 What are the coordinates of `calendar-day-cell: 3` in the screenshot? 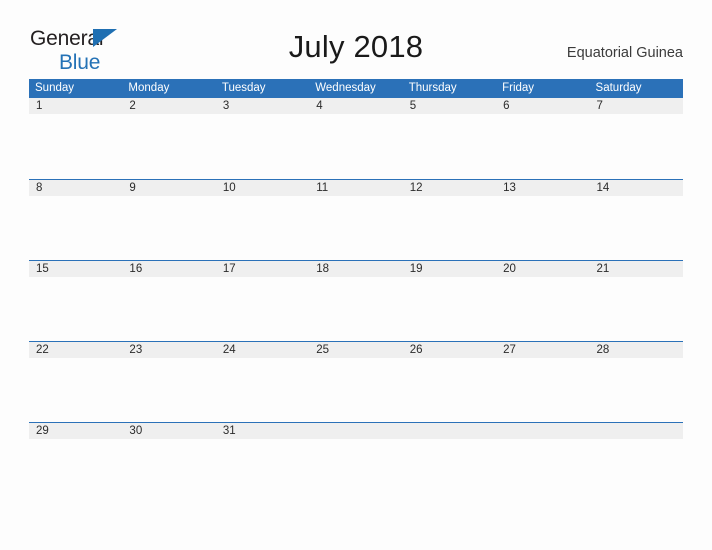 It's located at (262, 138).